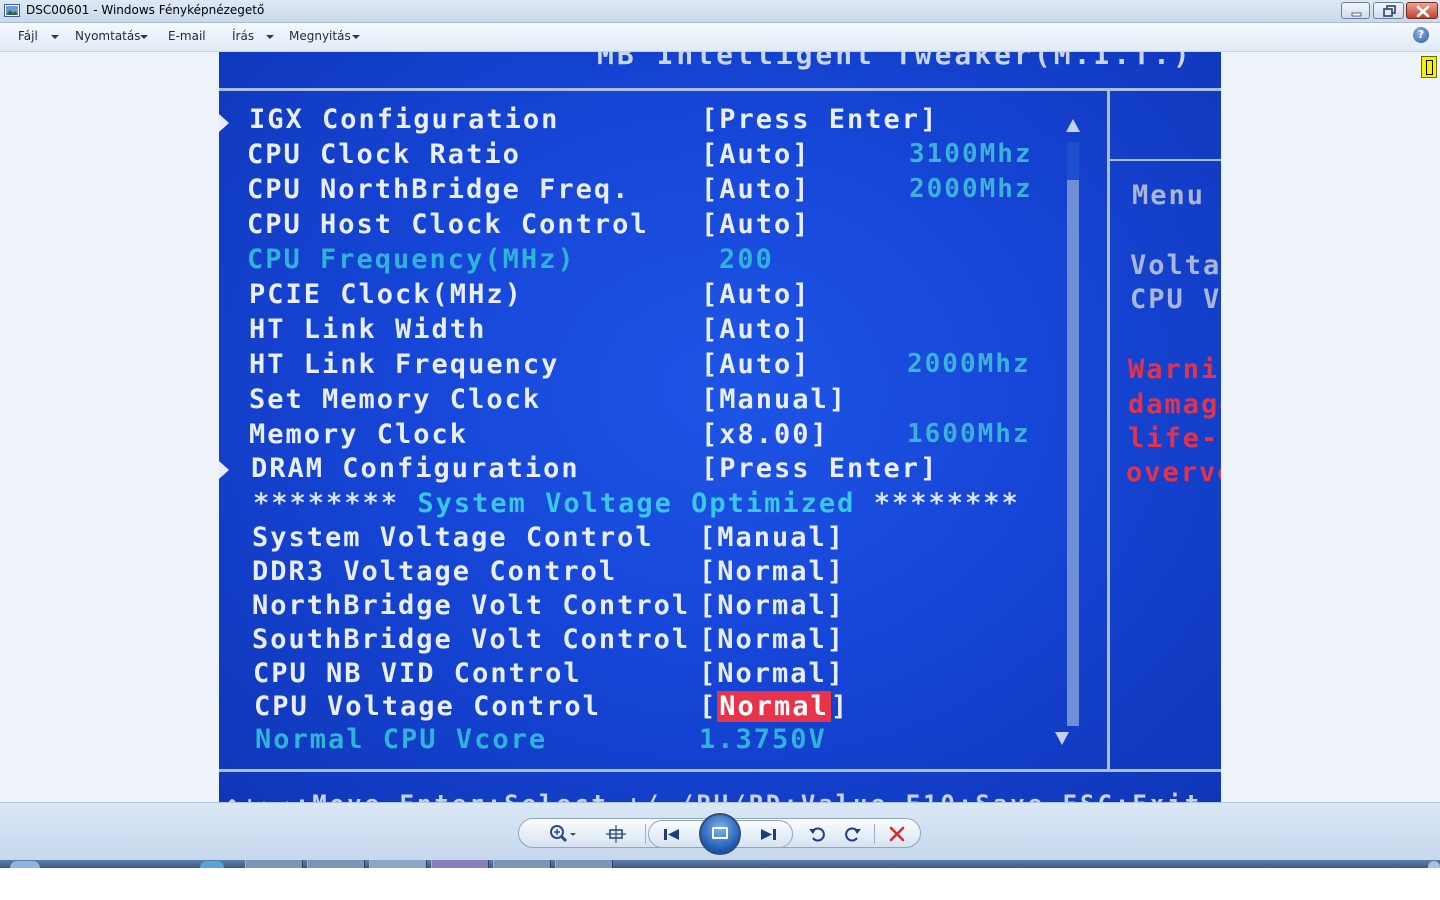  What do you see at coordinates (720, 89) in the screenshot?
I see `bios-top-divider` at bounding box center [720, 89].